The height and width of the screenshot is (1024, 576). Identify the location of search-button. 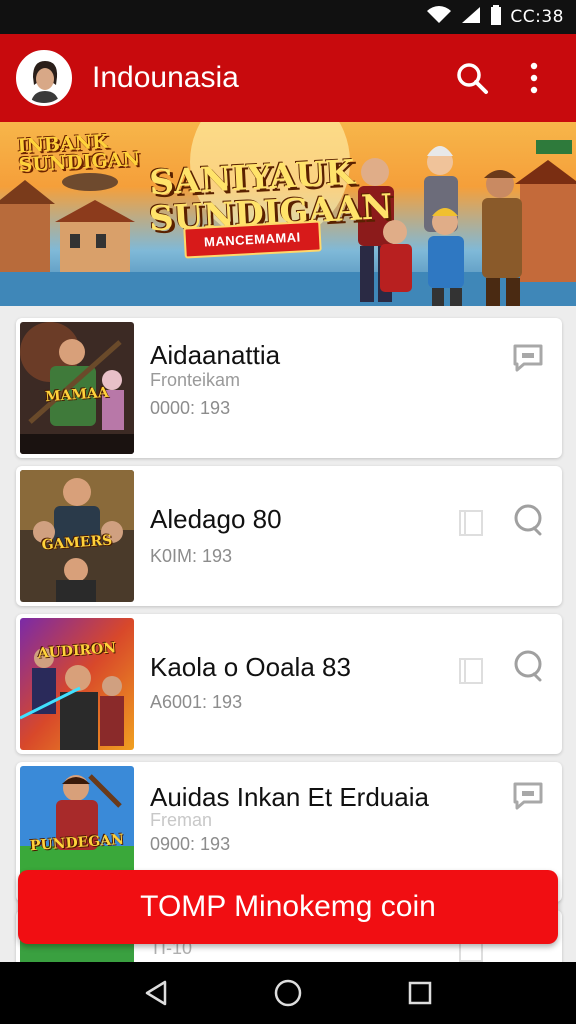
(472, 78).